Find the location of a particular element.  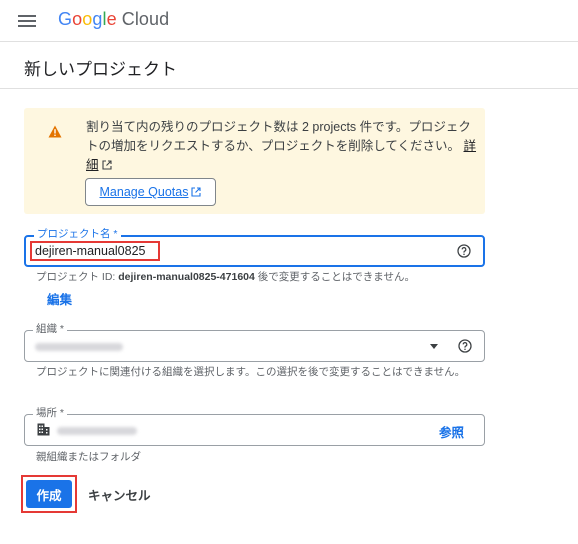

browse-button: 参照 is located at coordinates (451, 431).